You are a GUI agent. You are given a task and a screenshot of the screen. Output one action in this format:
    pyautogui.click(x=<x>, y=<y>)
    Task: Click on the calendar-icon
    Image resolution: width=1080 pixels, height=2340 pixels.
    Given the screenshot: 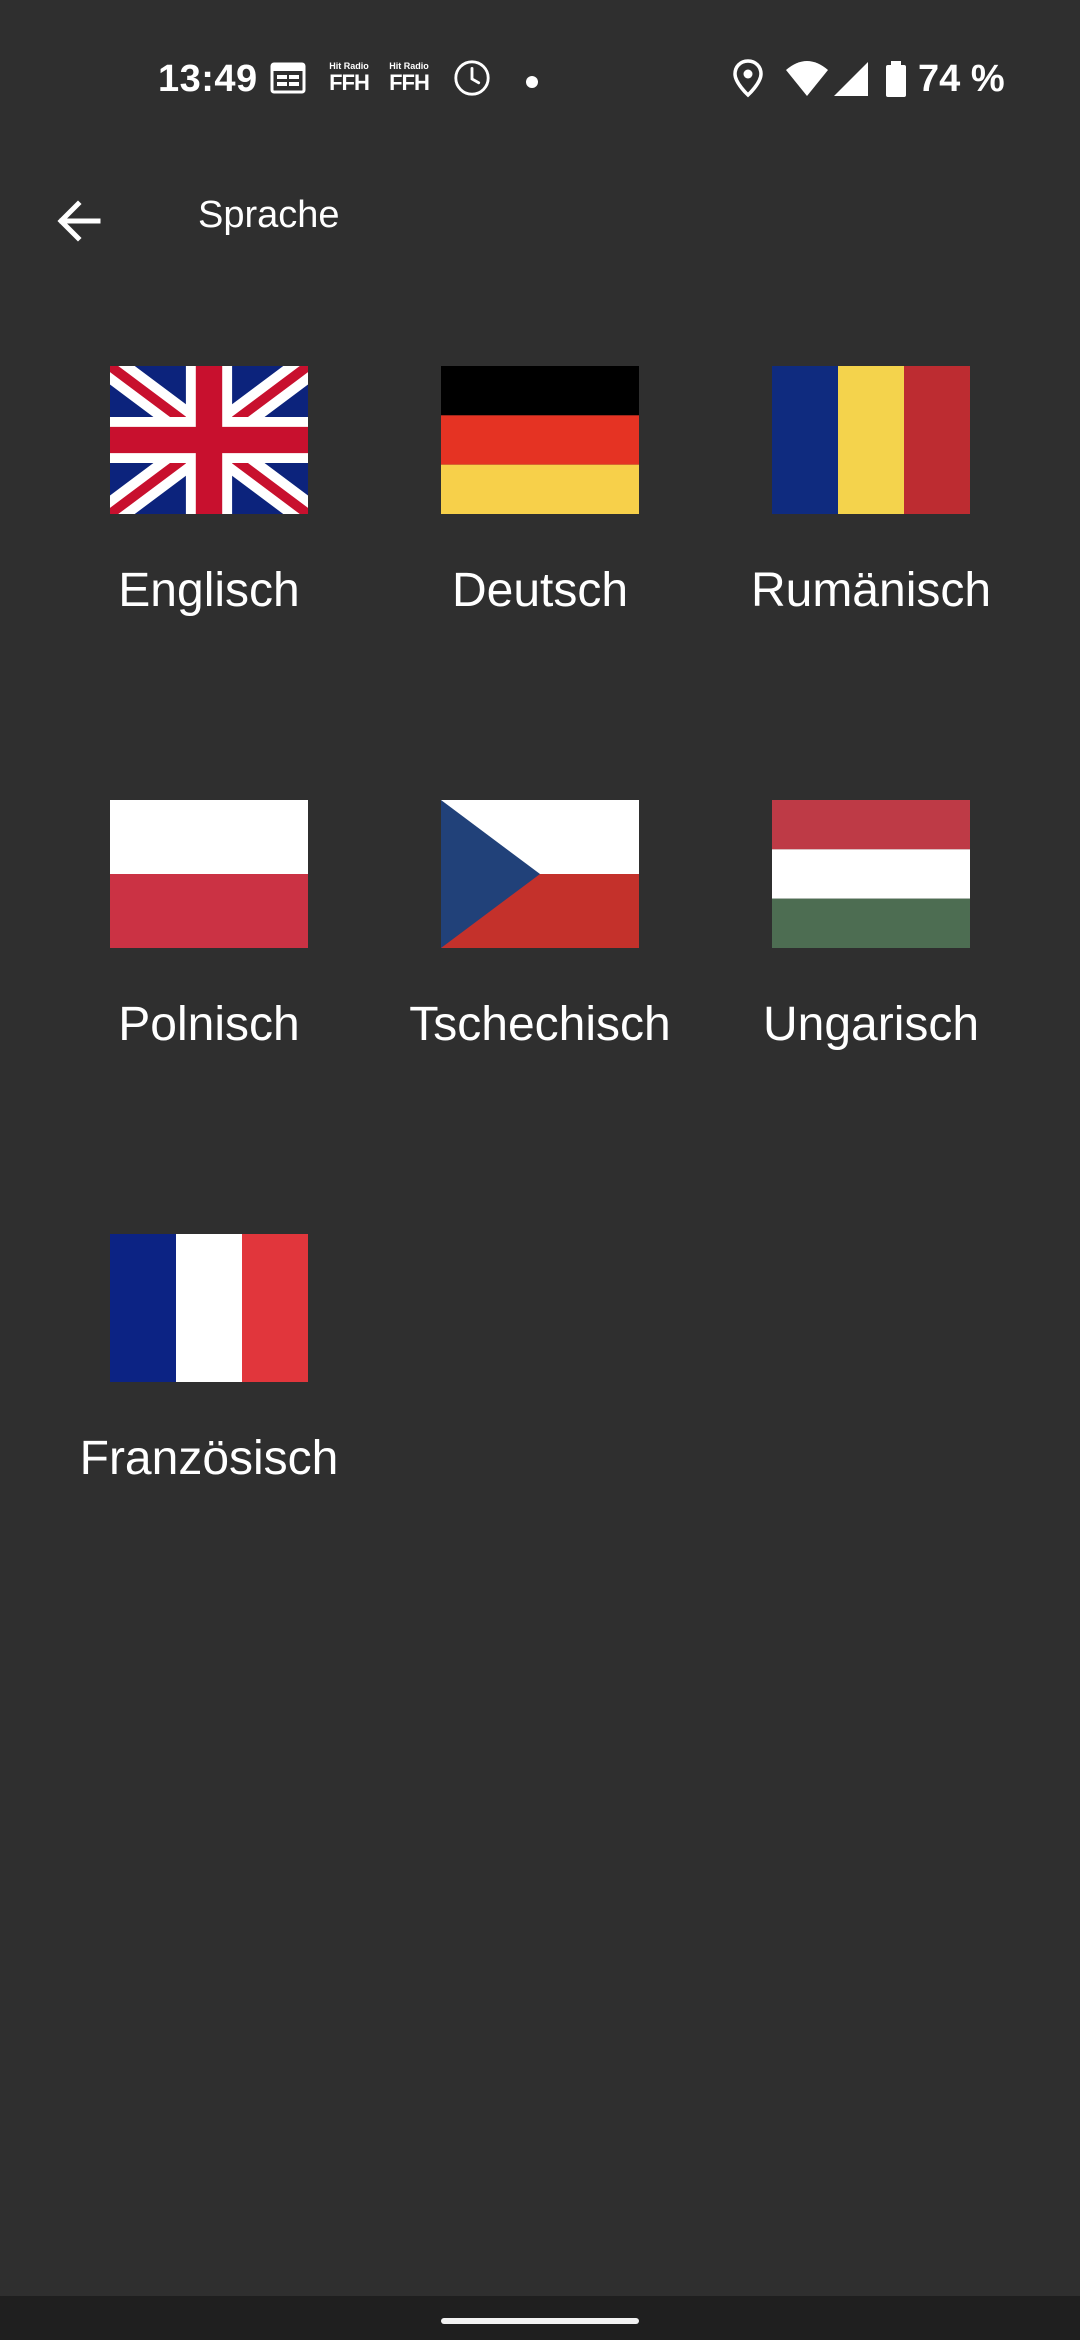 What is the action you would take?
    pyautogui.click(x=288, y=78)
    